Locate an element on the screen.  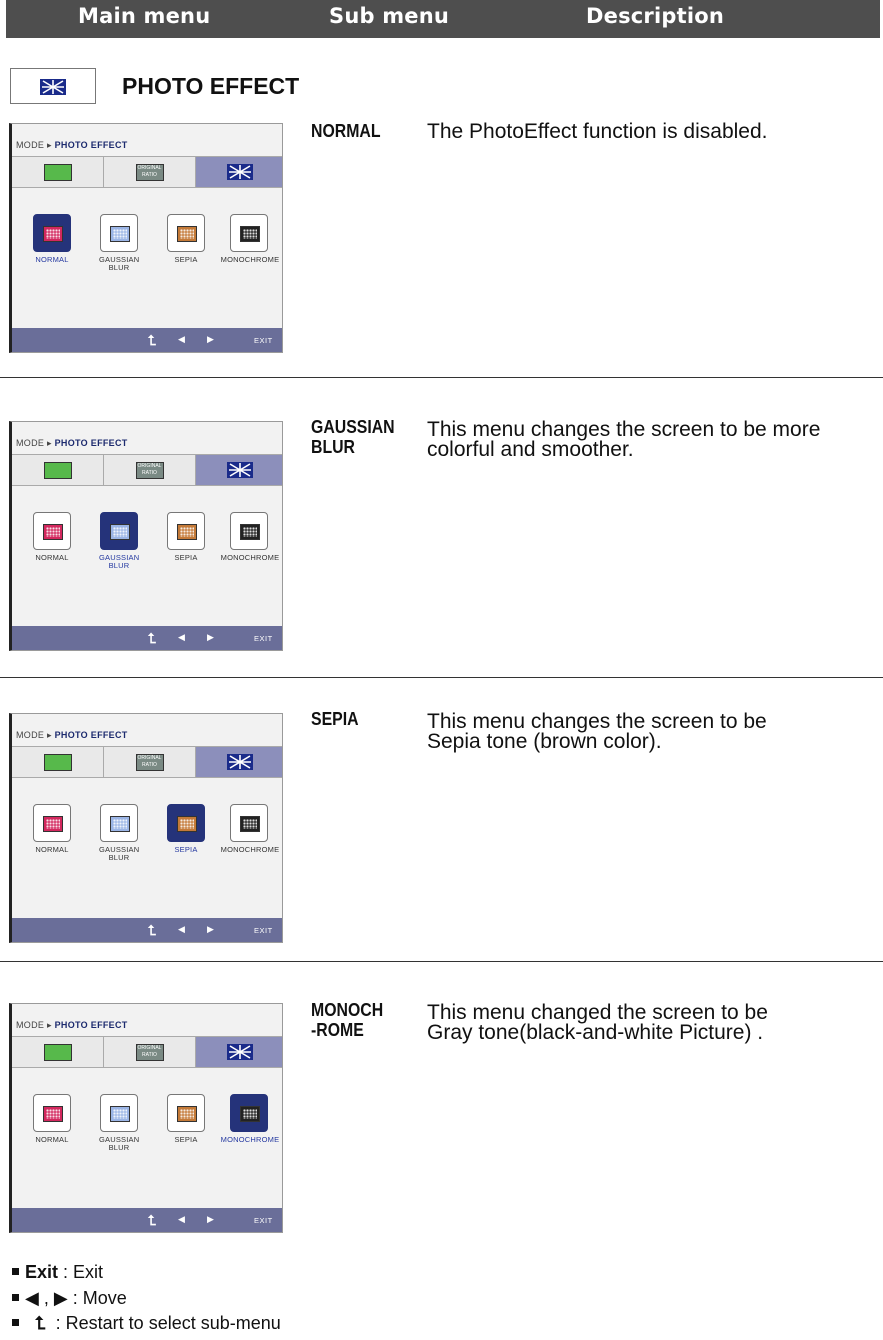
legend-exit-label: Exit is located at coordinates (42, 1272).